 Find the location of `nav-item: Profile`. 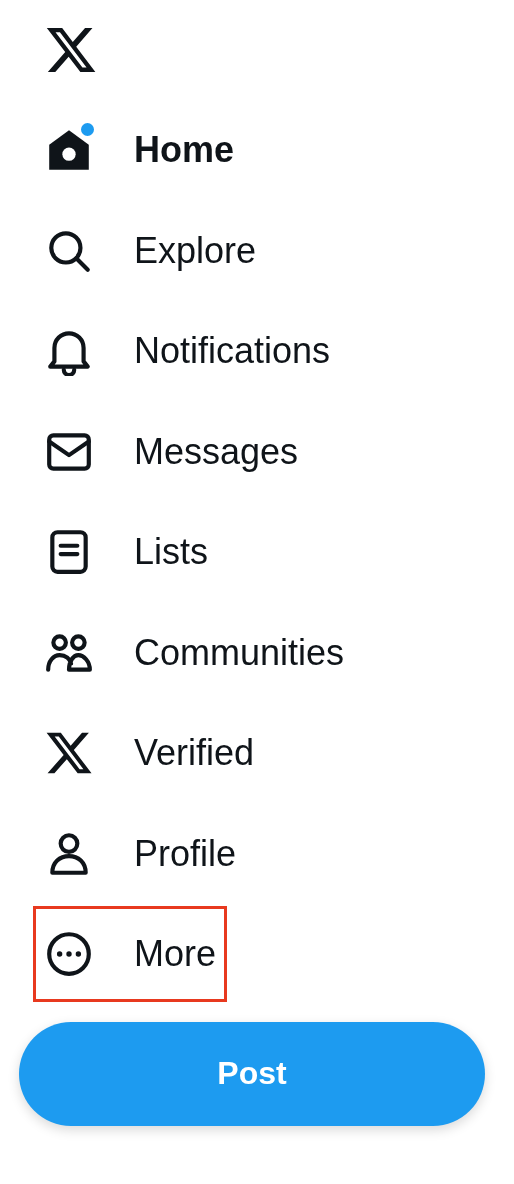

nav-item: Profile is located at coordinates (140, 853).